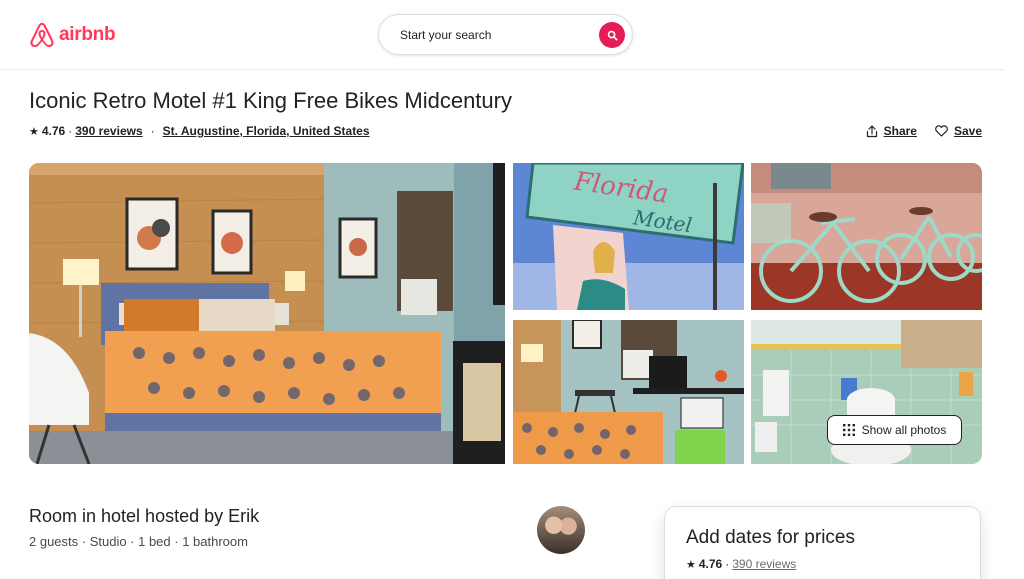 This screenshot has height=579, width=1024. I want to click on photo-motel-sign: Florida Motel, so click(628, 236).